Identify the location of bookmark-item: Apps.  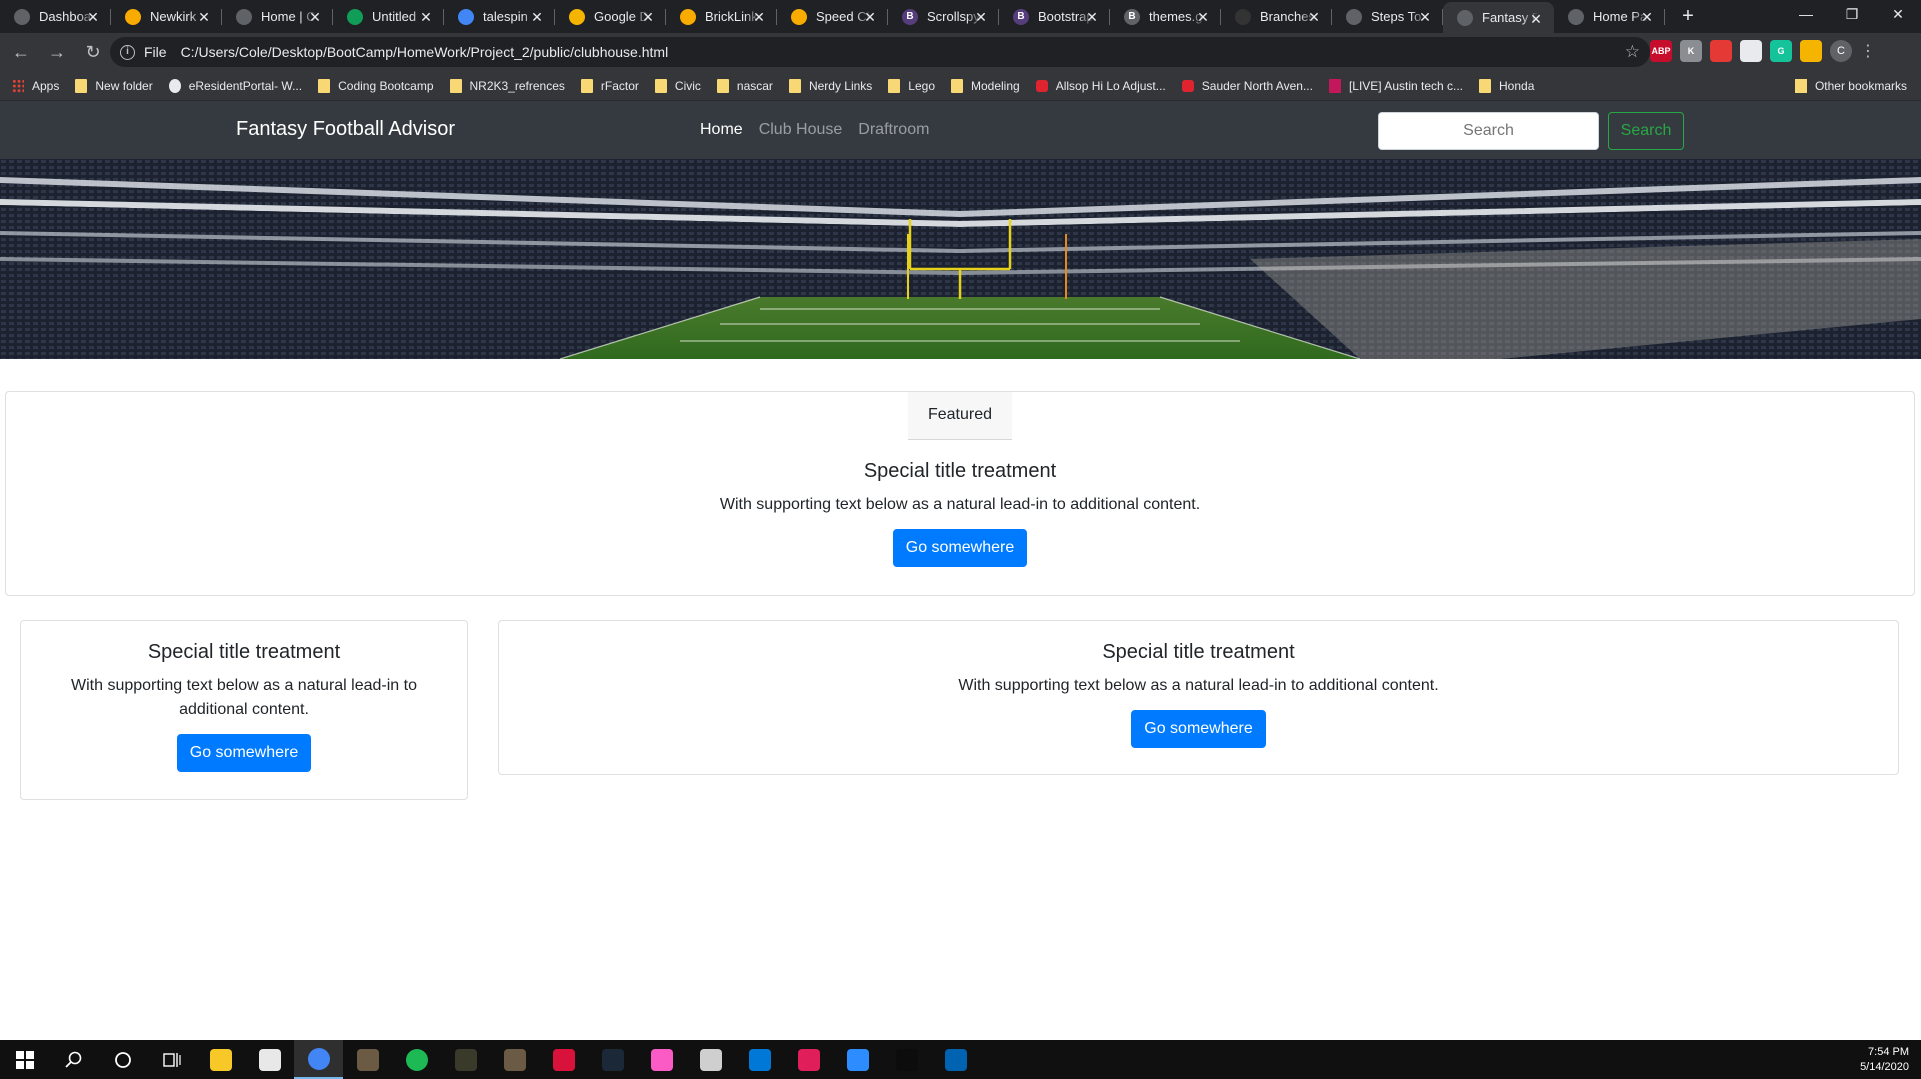
(35, 85).